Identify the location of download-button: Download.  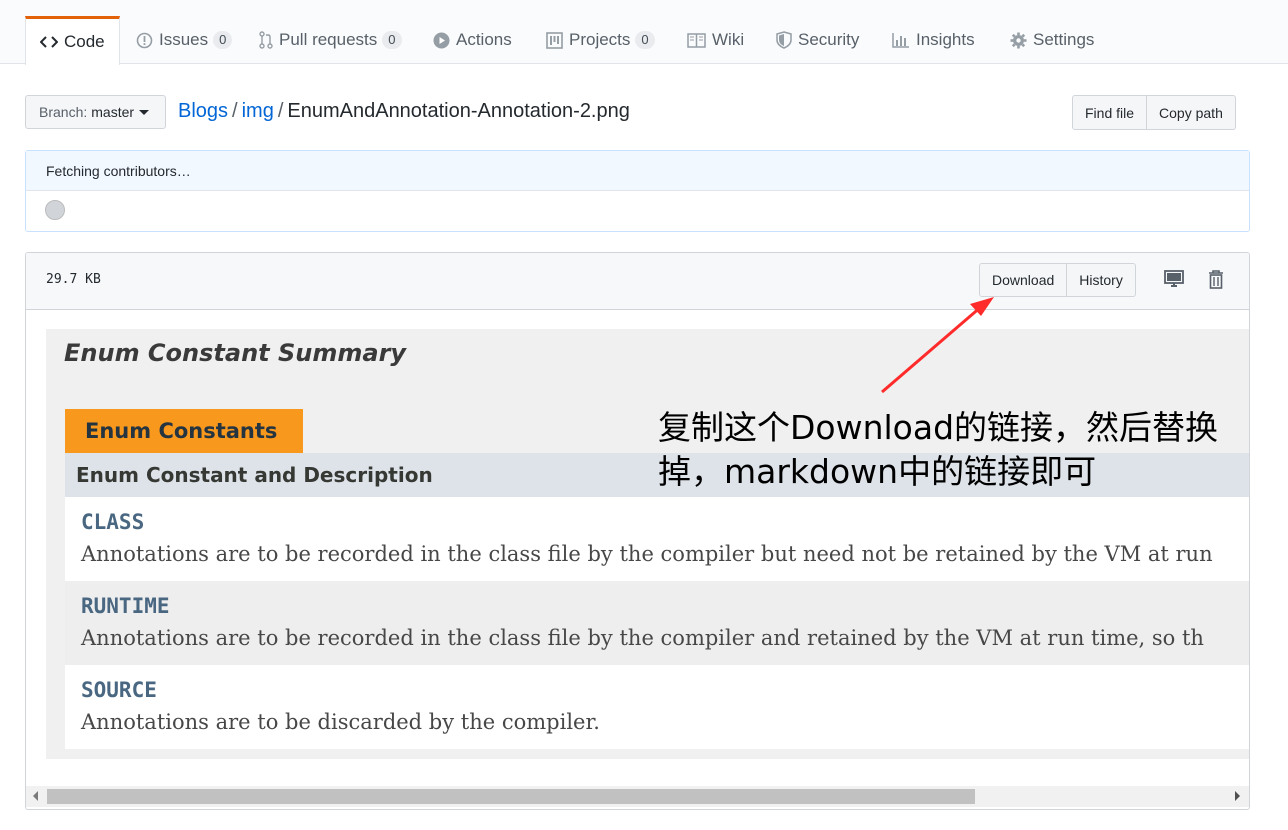
(1023, 280).